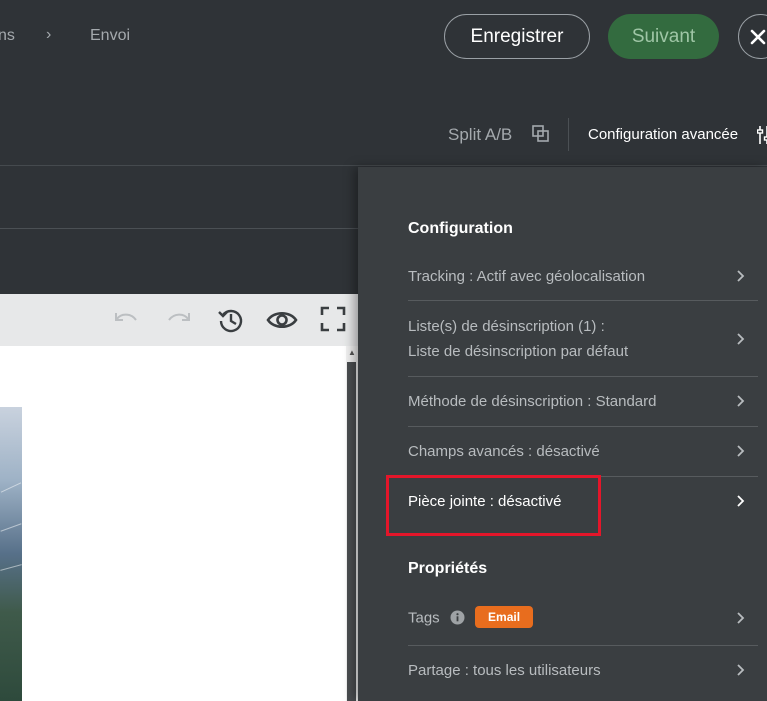 The width and height of the screenshot is (767, 701). Describe the element at coordinates (424, 618) in the screenshot. I see `tags-label: Tags` at that location.